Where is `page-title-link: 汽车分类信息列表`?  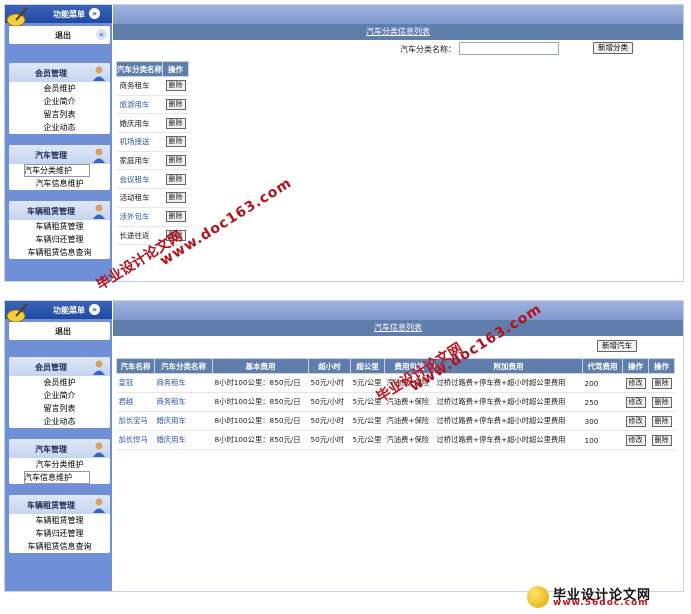 page-title-link: 汽车分类信息列表 is located at coordinates (398, 31).